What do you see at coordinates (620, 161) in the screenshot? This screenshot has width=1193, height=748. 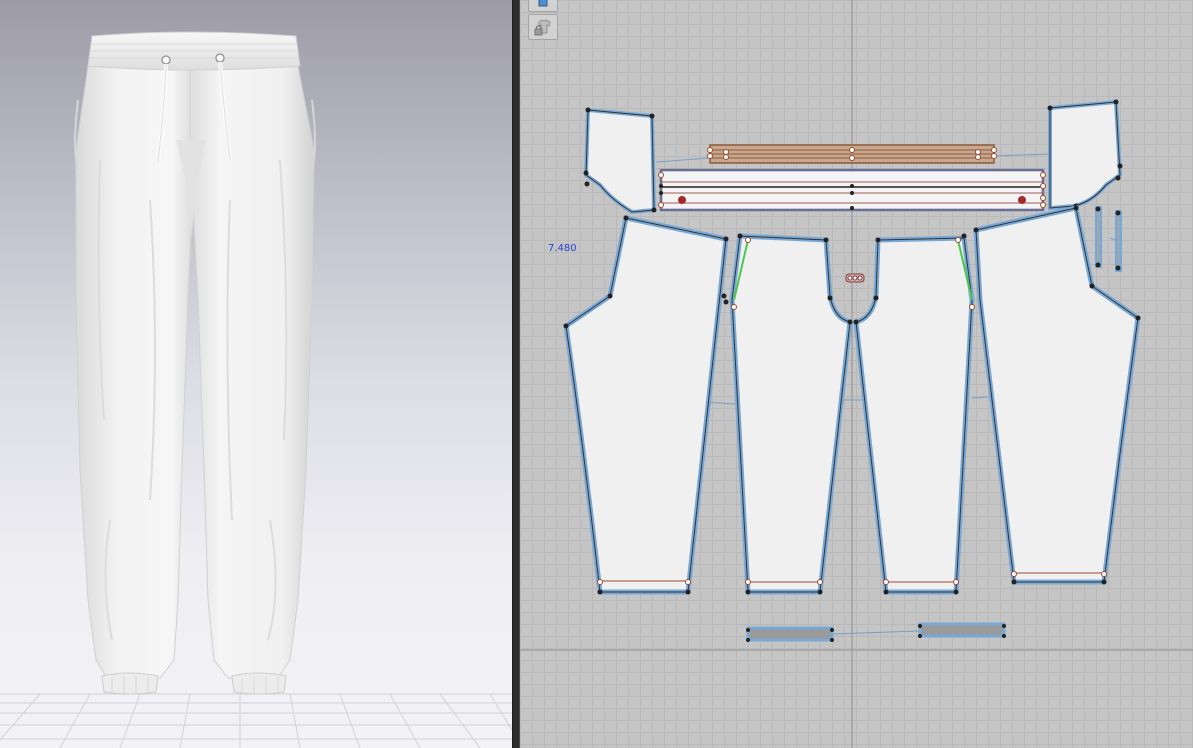 I see `pocket-piece-left` at bounding box center [620, 161].